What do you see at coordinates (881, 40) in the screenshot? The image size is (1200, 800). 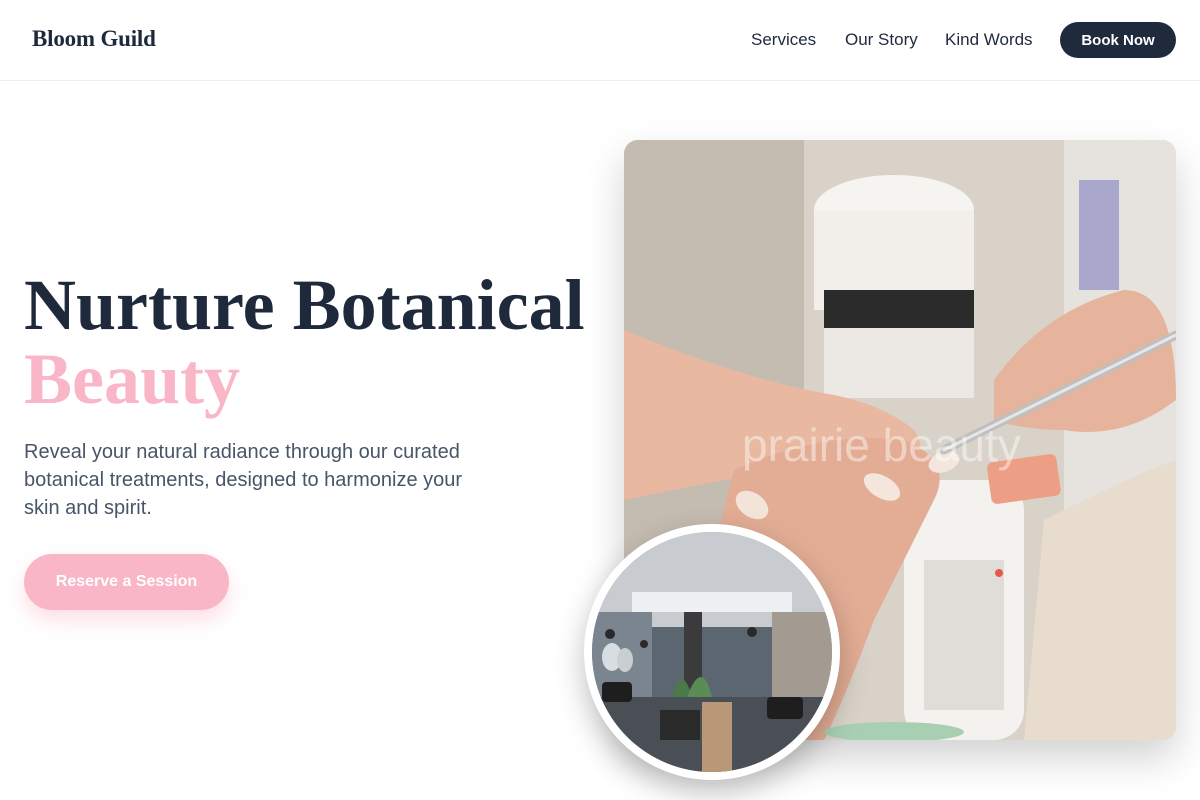 I see `nav-our-story: Our Story` at bounding box center [881, 40].